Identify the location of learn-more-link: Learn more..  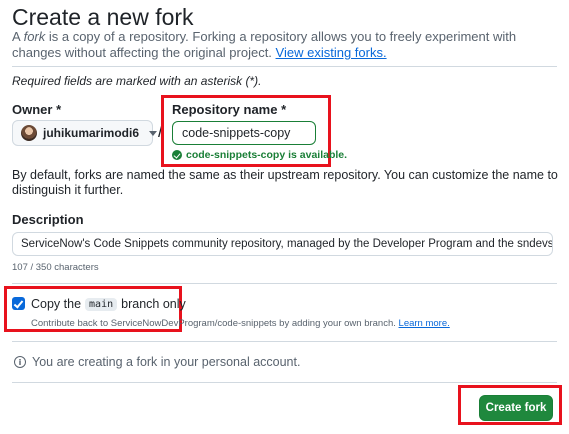
(424, 323).